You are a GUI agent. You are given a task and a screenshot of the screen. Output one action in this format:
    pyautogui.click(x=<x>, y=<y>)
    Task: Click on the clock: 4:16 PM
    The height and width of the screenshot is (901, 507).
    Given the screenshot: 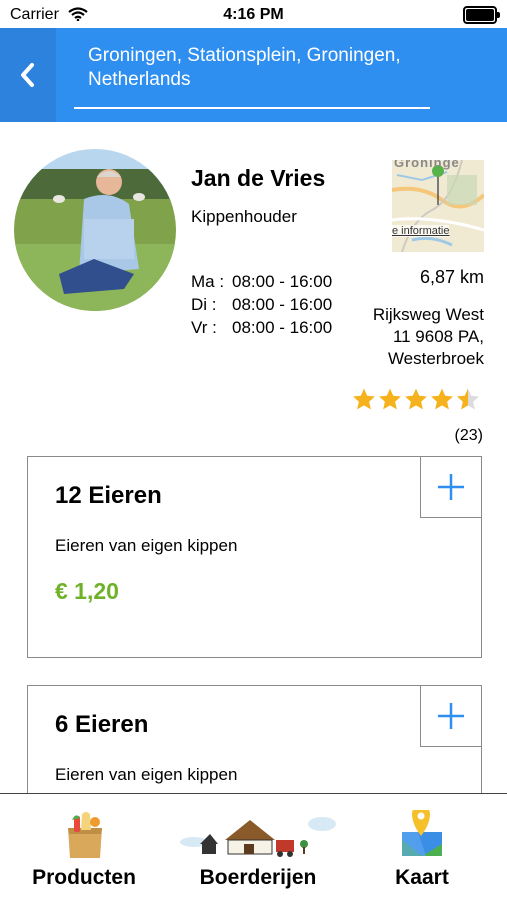 What is the action you would take?
    pyautogui.click(x=253, y=14)
    